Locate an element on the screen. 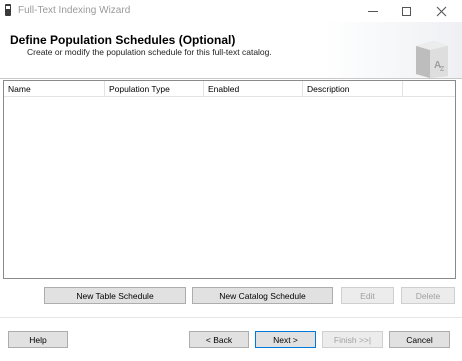 The height and width of the screenshot is (361, 462). page-title: Define Population Schedules (Optional) is located at coordinates (123, 40).